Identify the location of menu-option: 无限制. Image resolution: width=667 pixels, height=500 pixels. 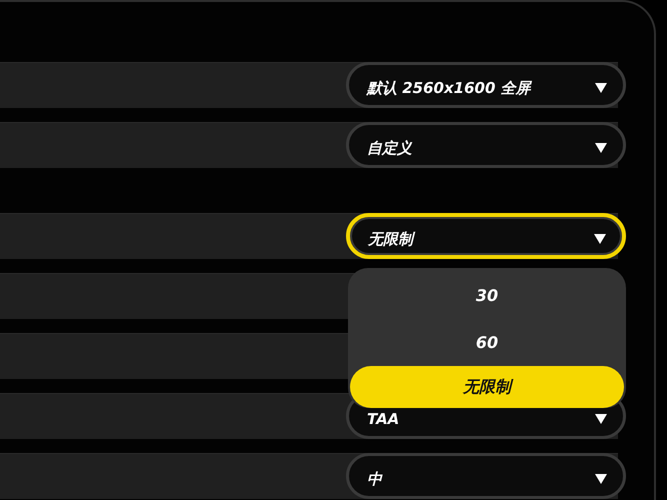
(487, 387).